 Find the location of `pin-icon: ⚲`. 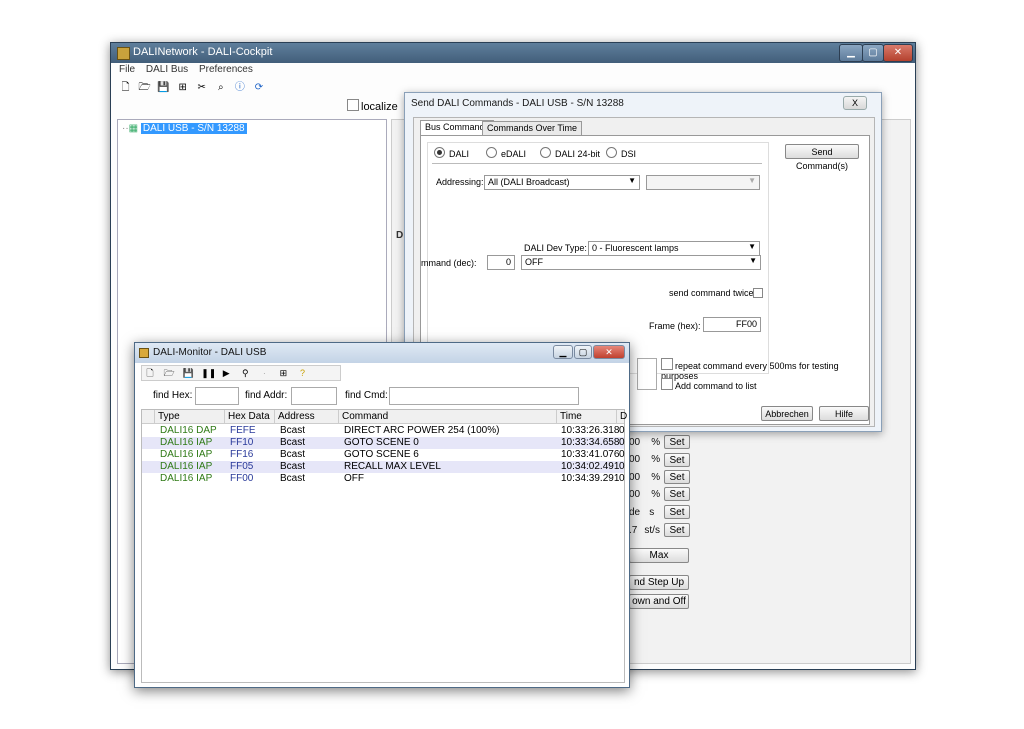

pin-icon: ⚲ is located at coordinates (245, 373).